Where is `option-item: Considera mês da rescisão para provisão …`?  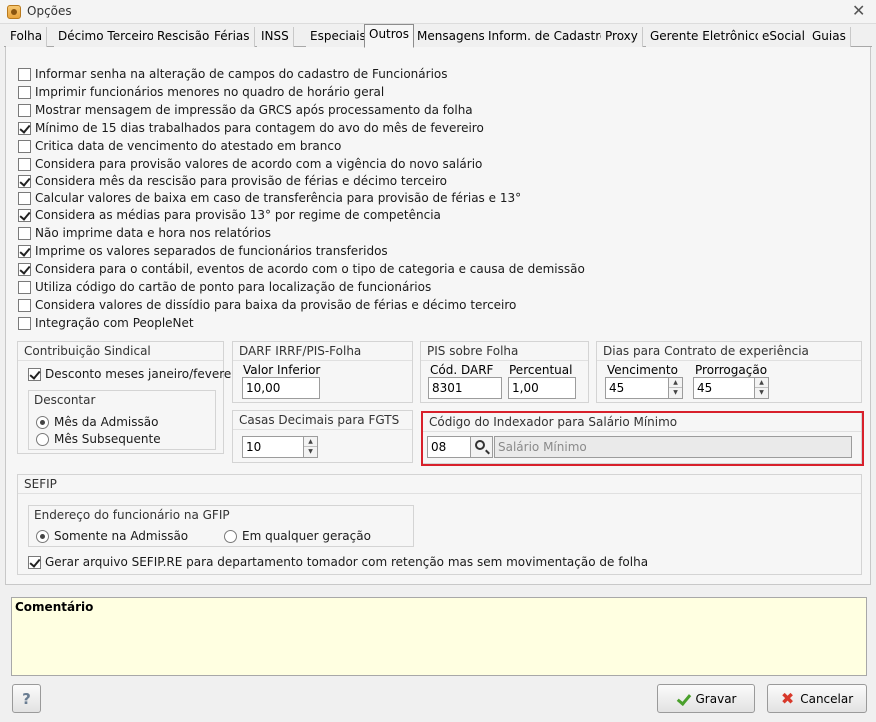 option-item: Considera mês da rescisão para provisão … is located at coordinates (232, 181).